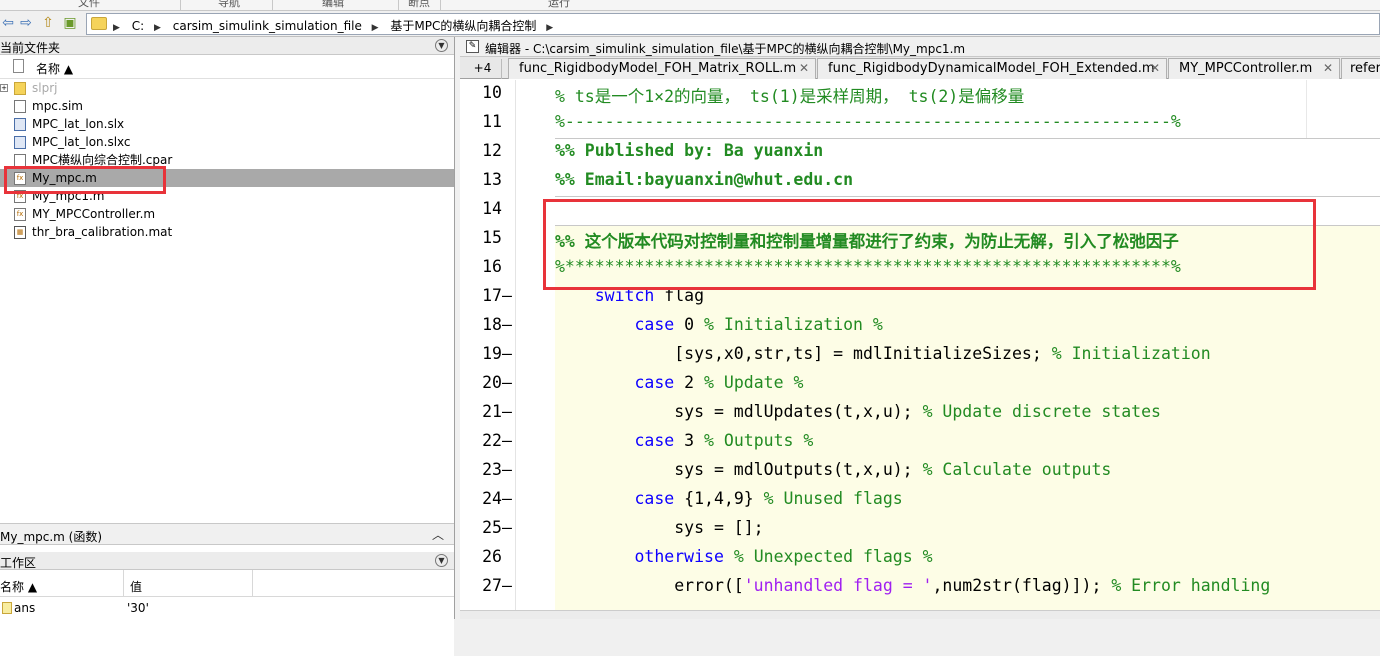 This screenshot has width=1380, height=656. What do you see at coordinates (488, 179) in the screenshot?
I see `line-number: 13` at bounding box center [488, 179].